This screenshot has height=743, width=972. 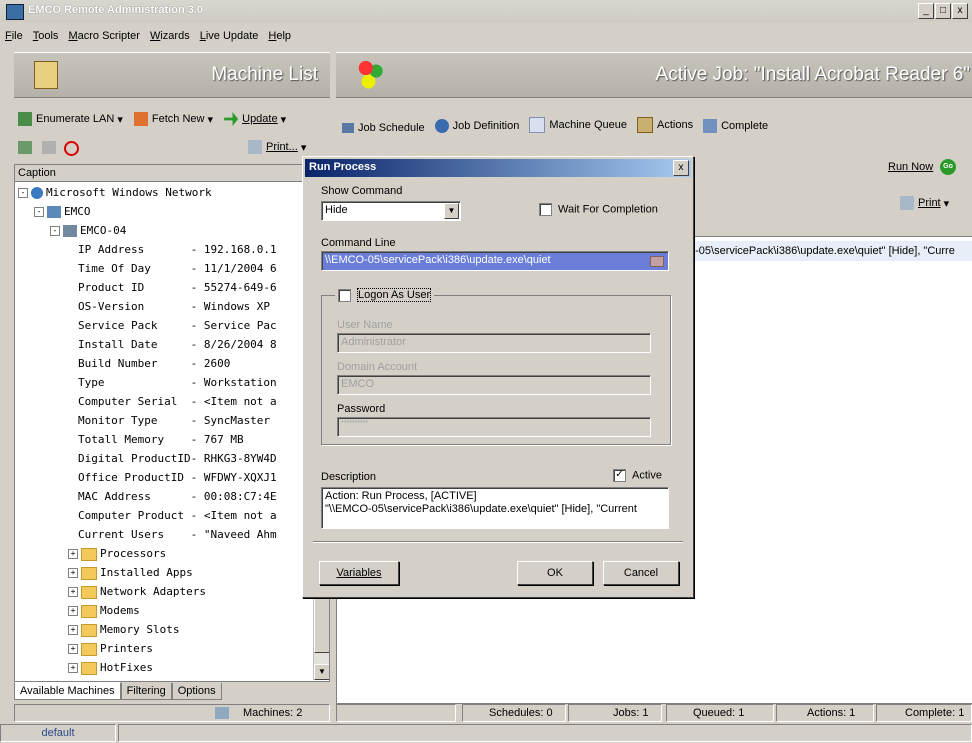 What do you see at coordinates (383, 128) in the screenshot?
I see `tab-job-schedule: Job Schedule` at bounding box center [383, 128].